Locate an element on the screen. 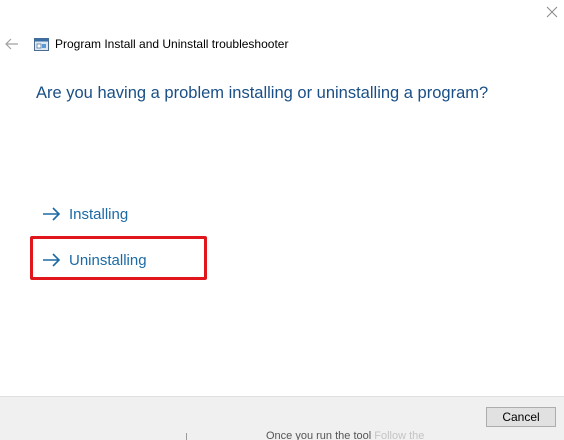 Image resolution: width=564 pixels, height=440 pixels. back-button is located at coordinates (12, 44).